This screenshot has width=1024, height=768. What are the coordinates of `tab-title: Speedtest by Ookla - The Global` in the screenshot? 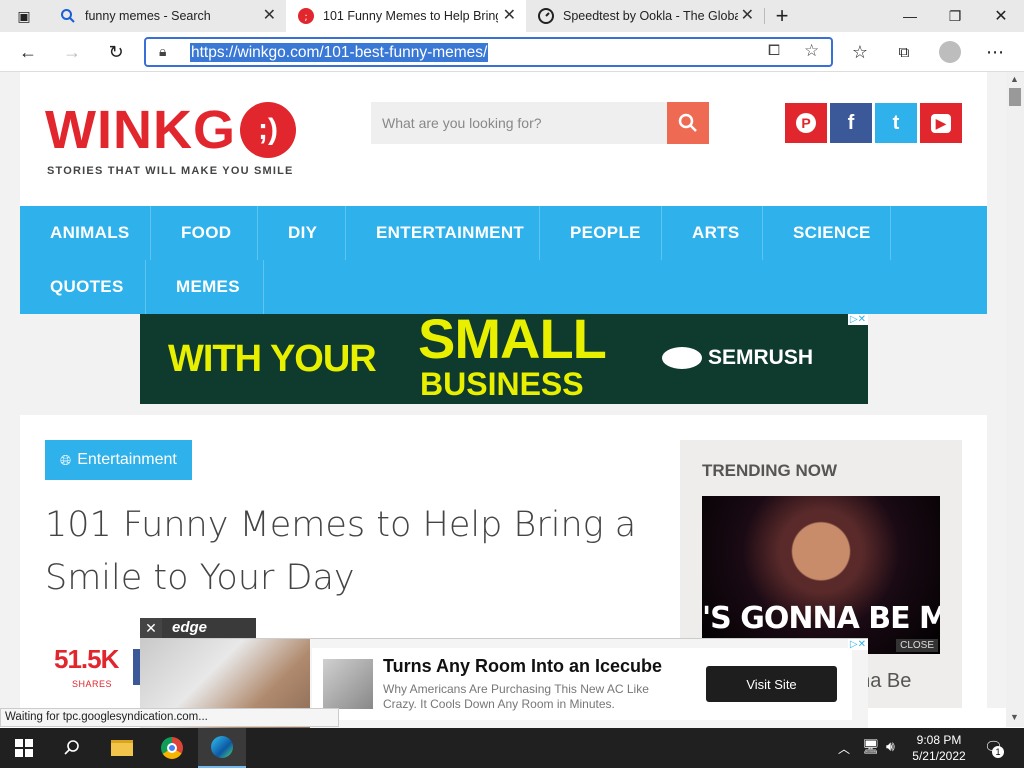 It's located at (650, 16).